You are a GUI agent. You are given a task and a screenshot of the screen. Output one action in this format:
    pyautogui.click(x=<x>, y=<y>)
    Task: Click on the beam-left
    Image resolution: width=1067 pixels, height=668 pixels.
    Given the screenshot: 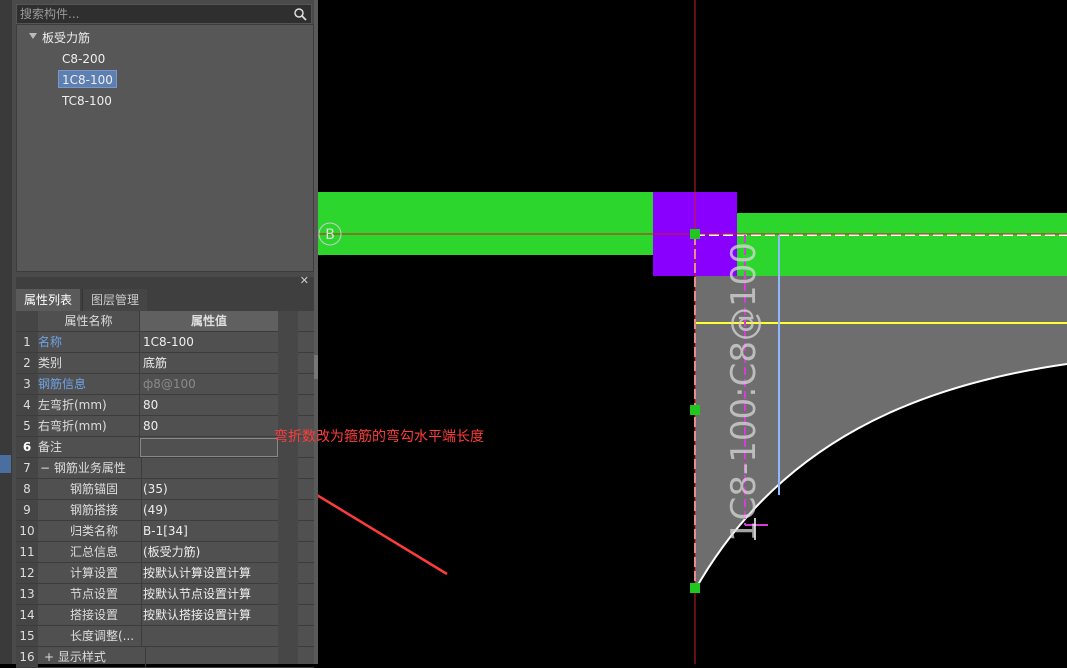 What is the action you would take?
    pyautogui.click(x=488, y=223)
    